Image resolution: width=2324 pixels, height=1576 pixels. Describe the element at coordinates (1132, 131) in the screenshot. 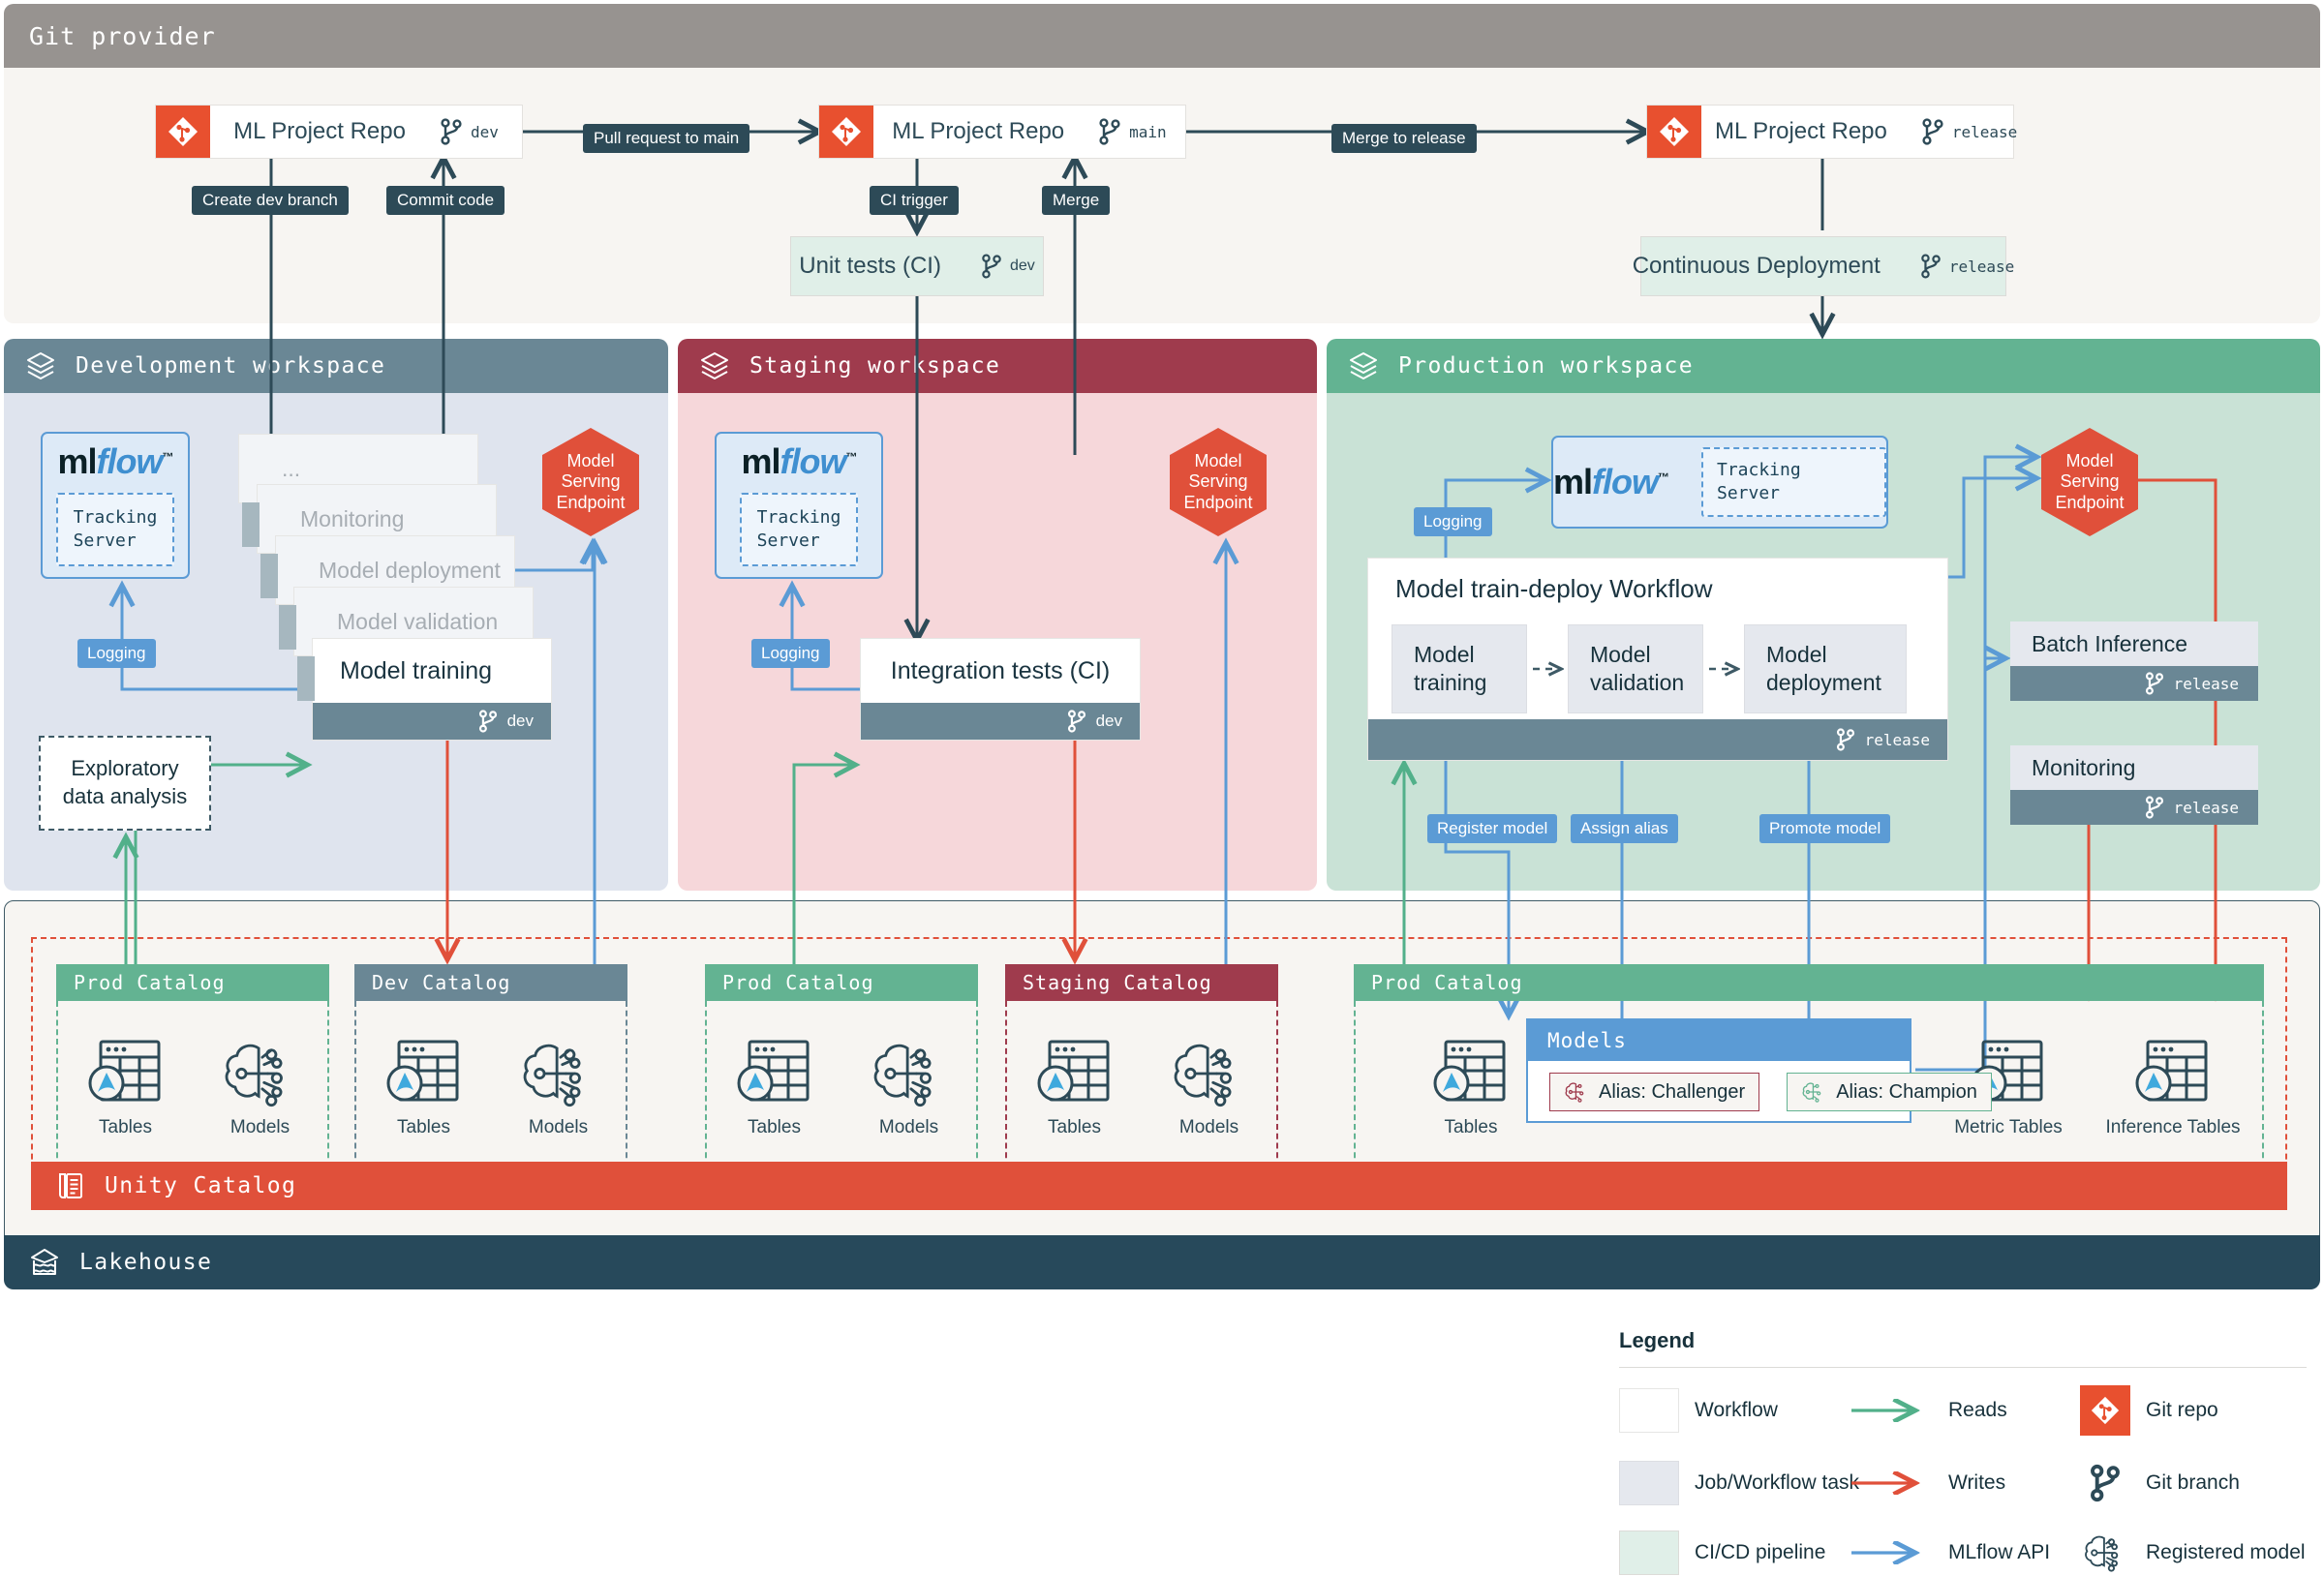

I see `git-branch-chip: main` at that location.